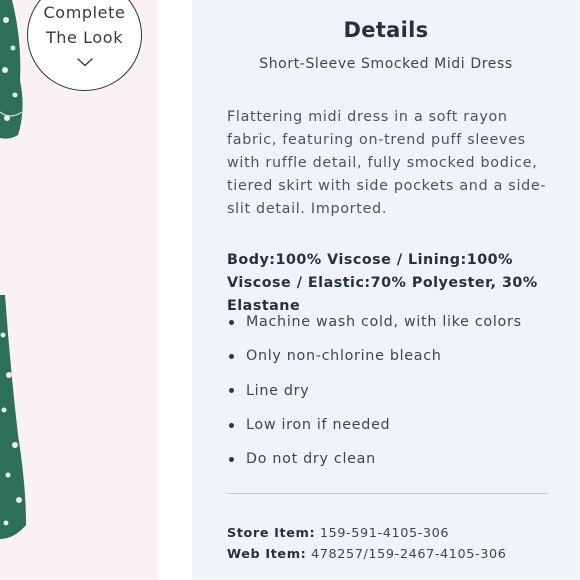  Describe the element at coordinates (267, 554) in the screenshot. I see `web-item-label: Web Item:` at that location.